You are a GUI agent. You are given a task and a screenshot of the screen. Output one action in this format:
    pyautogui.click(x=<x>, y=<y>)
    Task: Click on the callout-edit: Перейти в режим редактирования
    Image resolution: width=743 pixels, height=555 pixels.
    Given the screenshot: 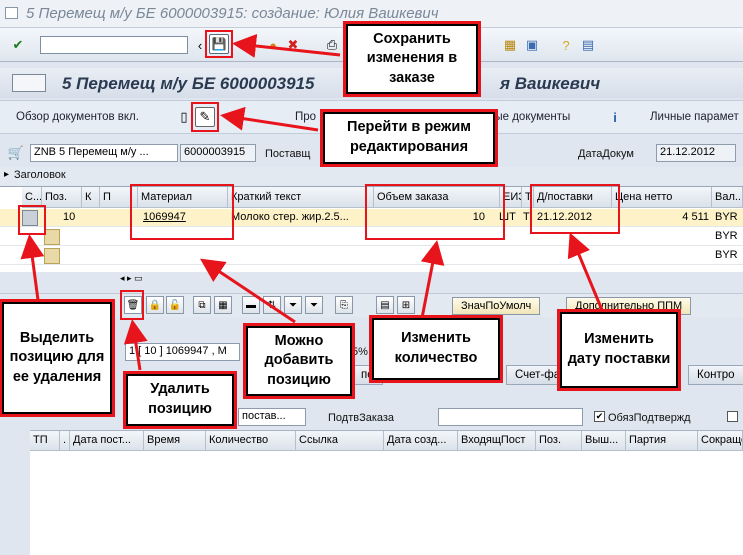 What is the action you would take?
    pyautogui.click(x=409, y=138)
    